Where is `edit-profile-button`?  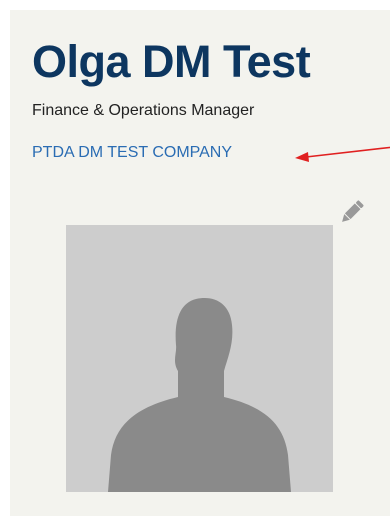 edit-profile-button is located at coordinates (352, 212).